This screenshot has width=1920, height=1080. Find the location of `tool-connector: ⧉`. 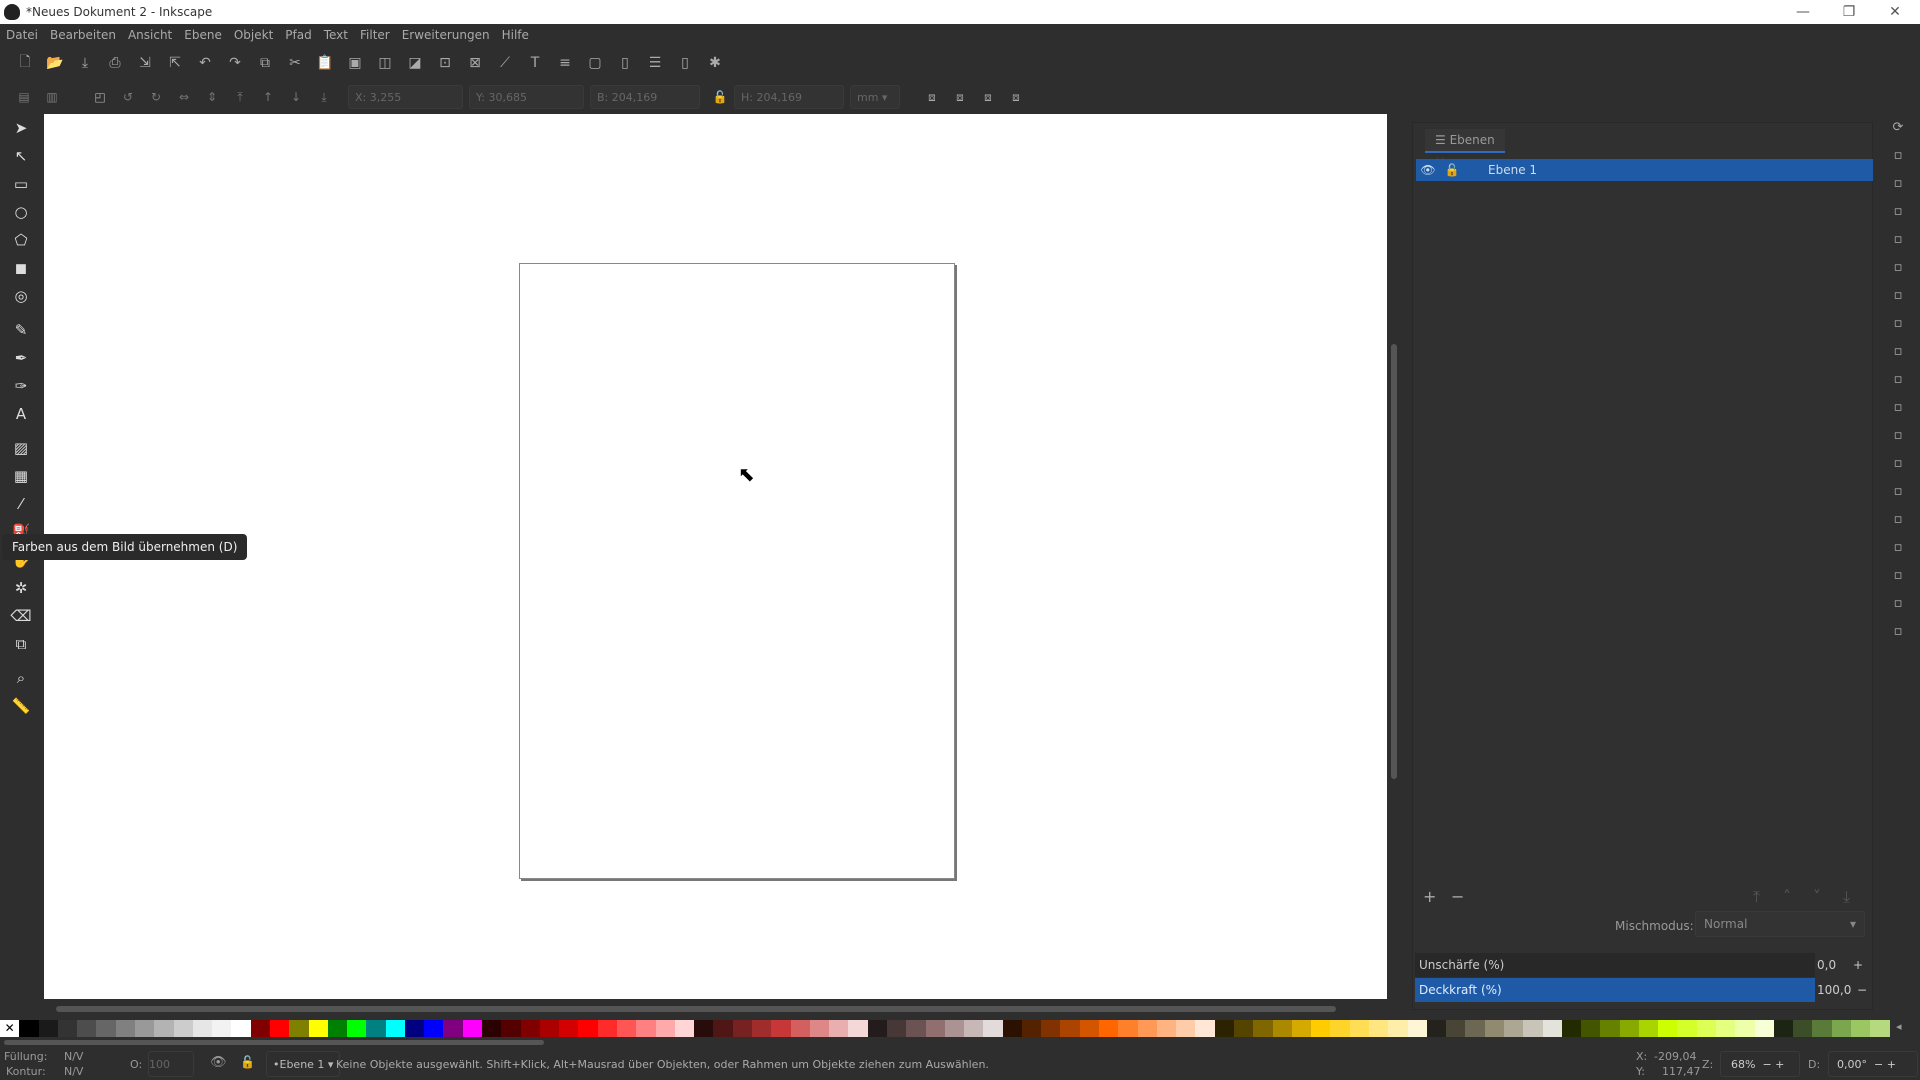

tool-connector: ⧉ is located at coordinates (21, 644).